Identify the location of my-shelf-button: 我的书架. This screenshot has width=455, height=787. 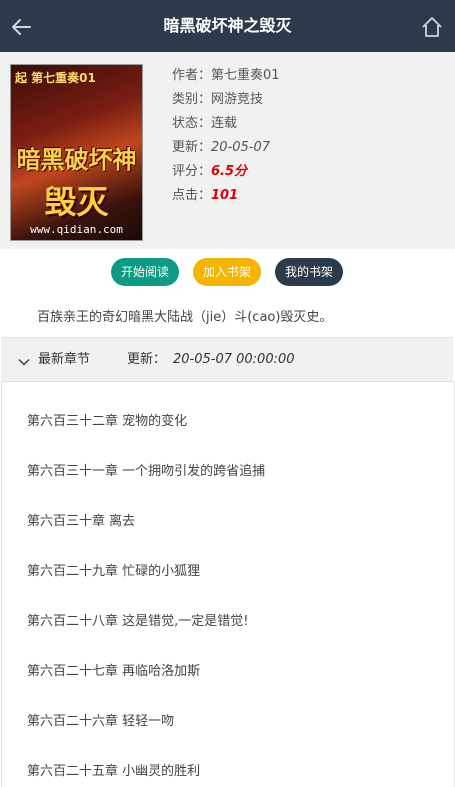
(309, 272).